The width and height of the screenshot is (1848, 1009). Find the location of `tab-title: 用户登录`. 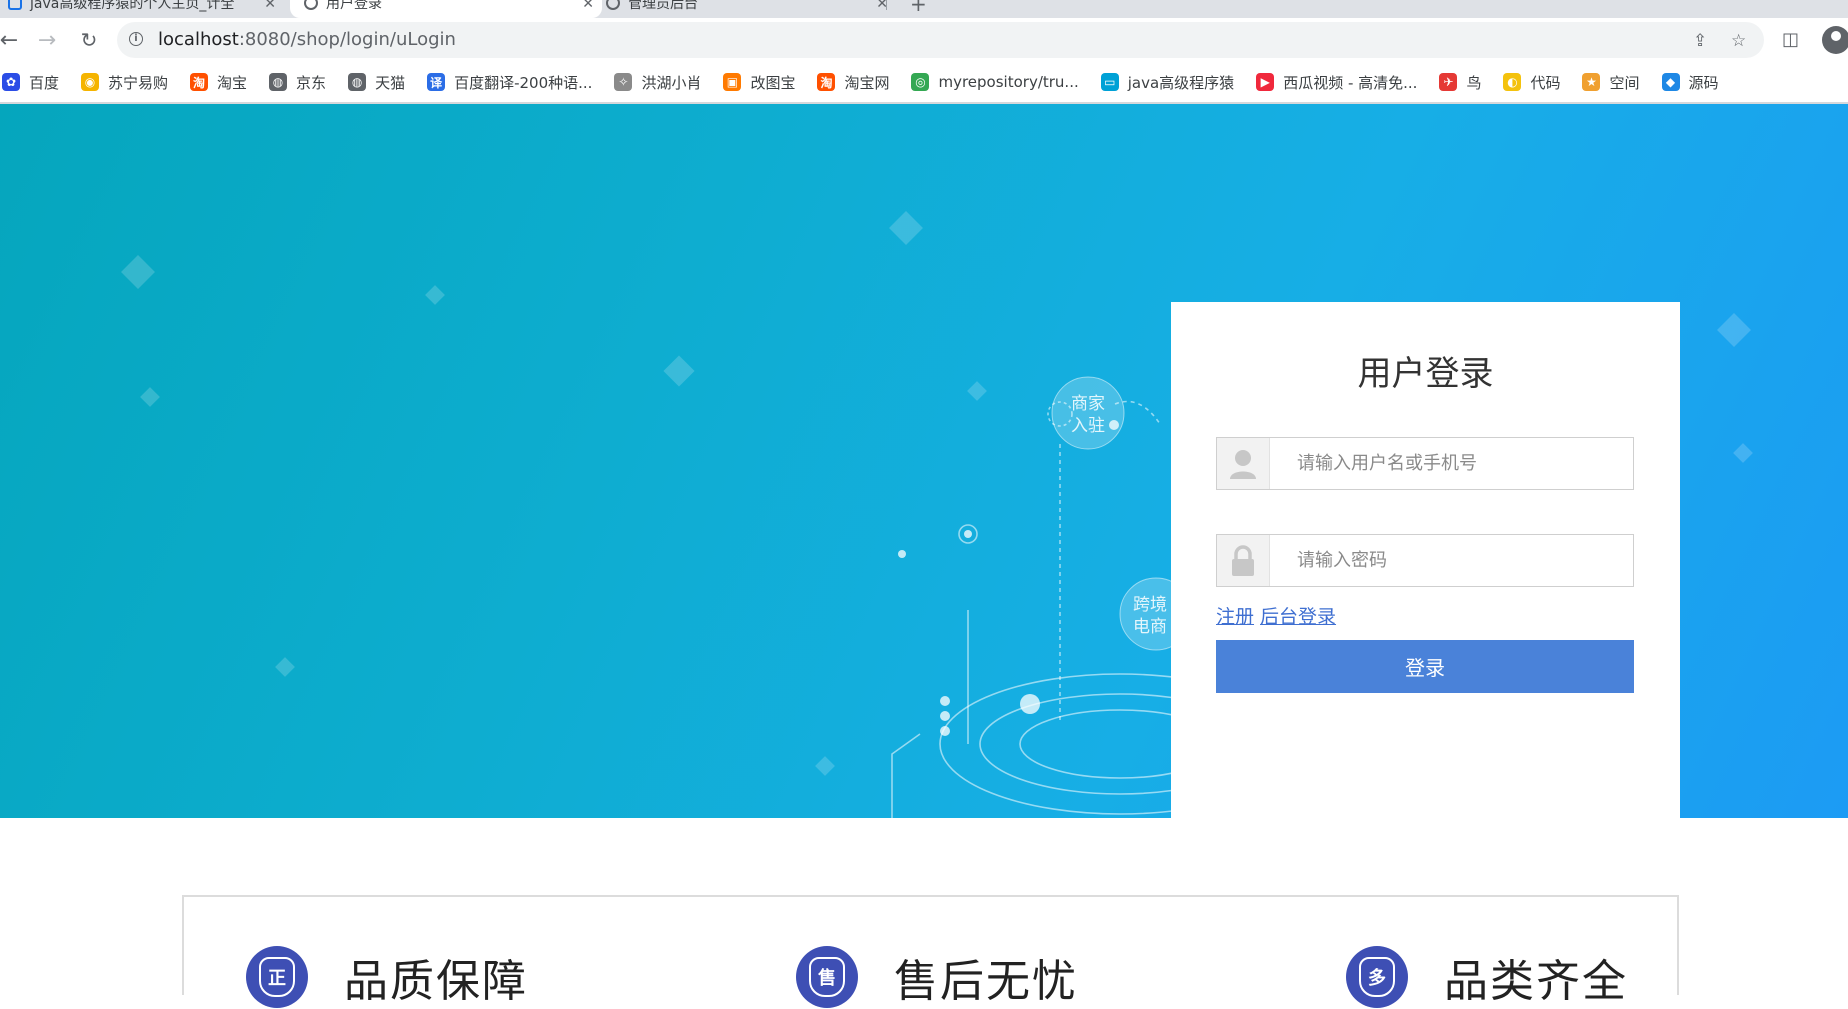

tab-title: 用户登录 is located at coordinates (354, 6).